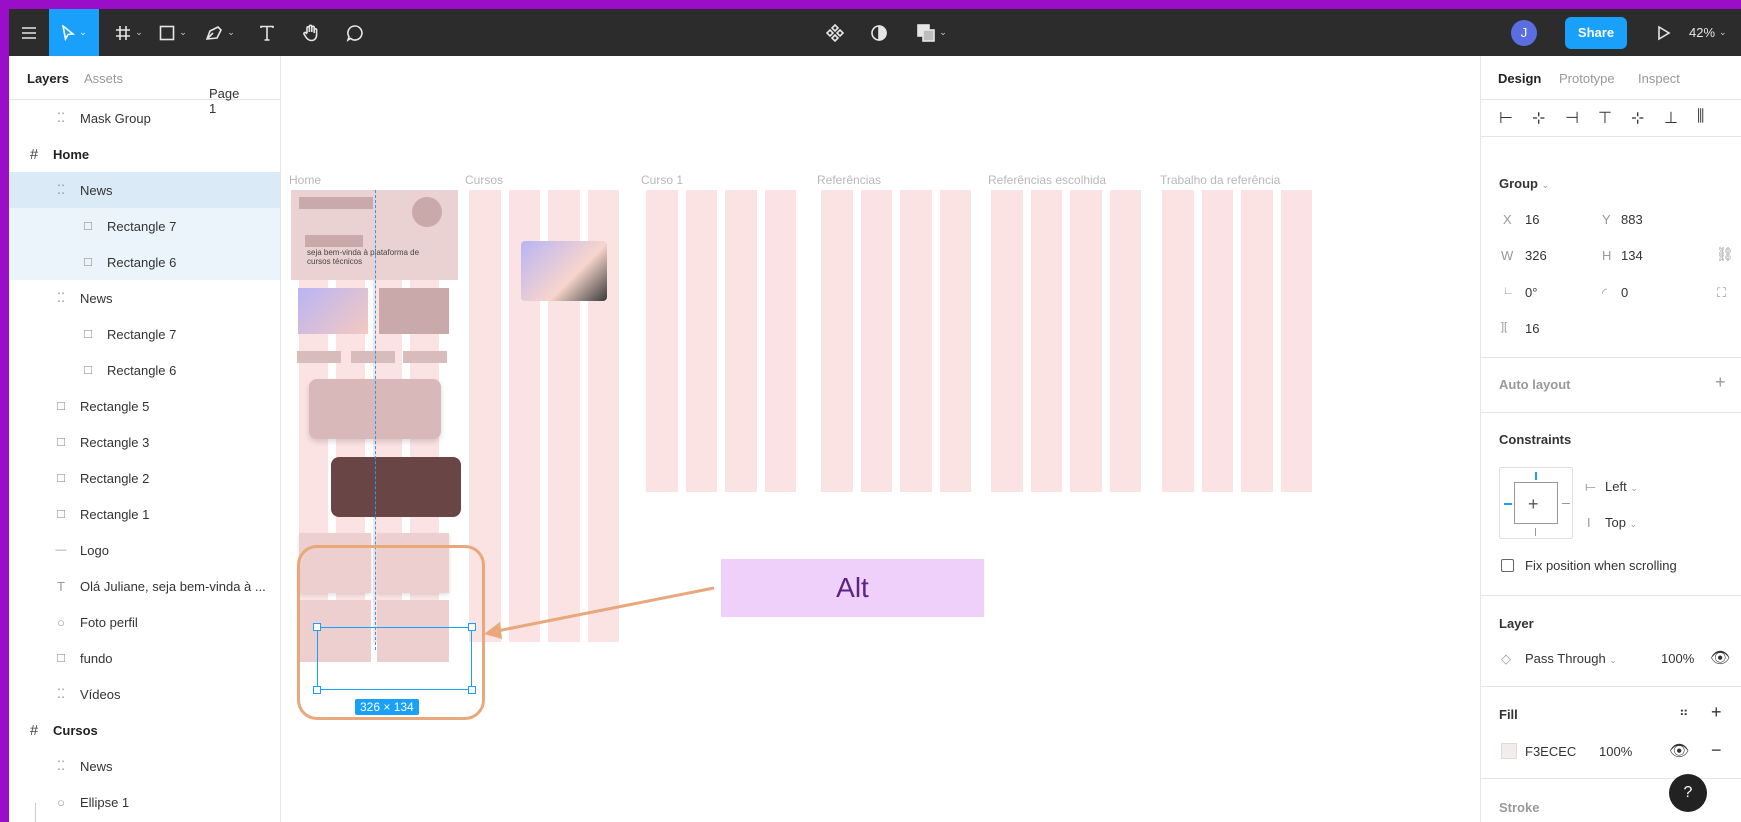 The height and width of the screenshot is (822, 1741). What do you see at coordinates (1664, 32) in the screenshot?
I see `play-icon` at bounding box center [1664, 32].